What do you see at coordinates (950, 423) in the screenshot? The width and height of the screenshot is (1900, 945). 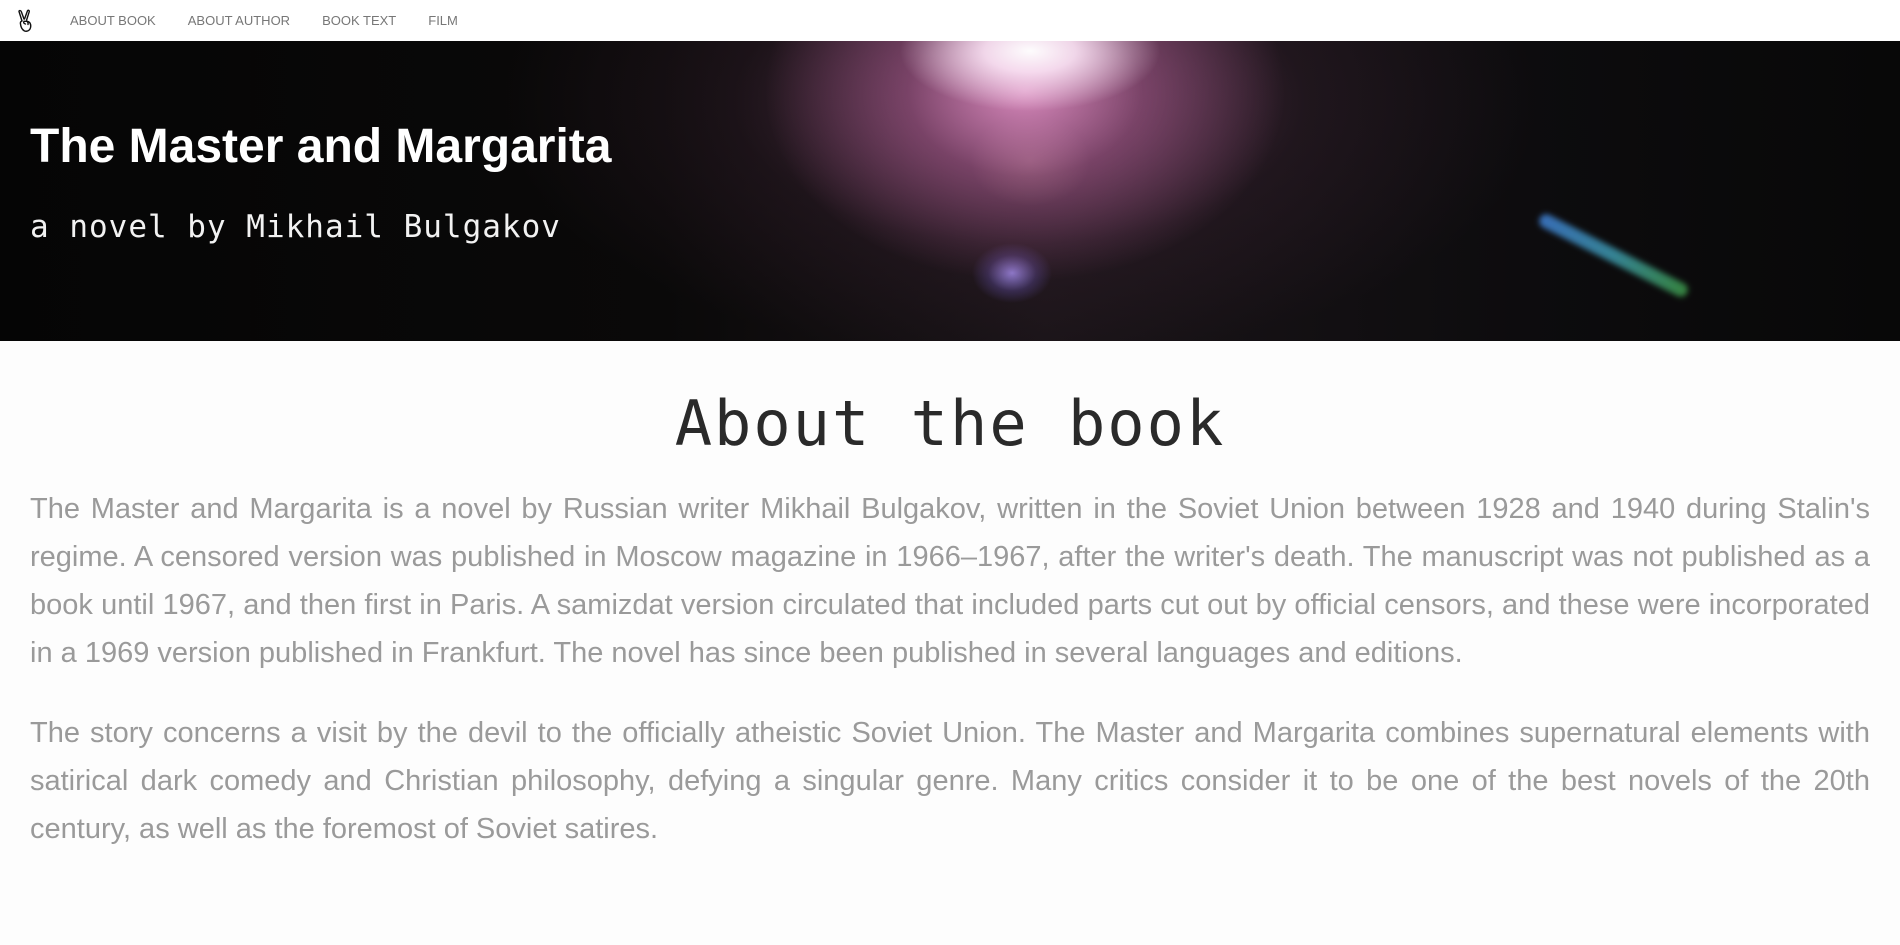 I see `section-heading: About the book` at bounding box center [950, 423].